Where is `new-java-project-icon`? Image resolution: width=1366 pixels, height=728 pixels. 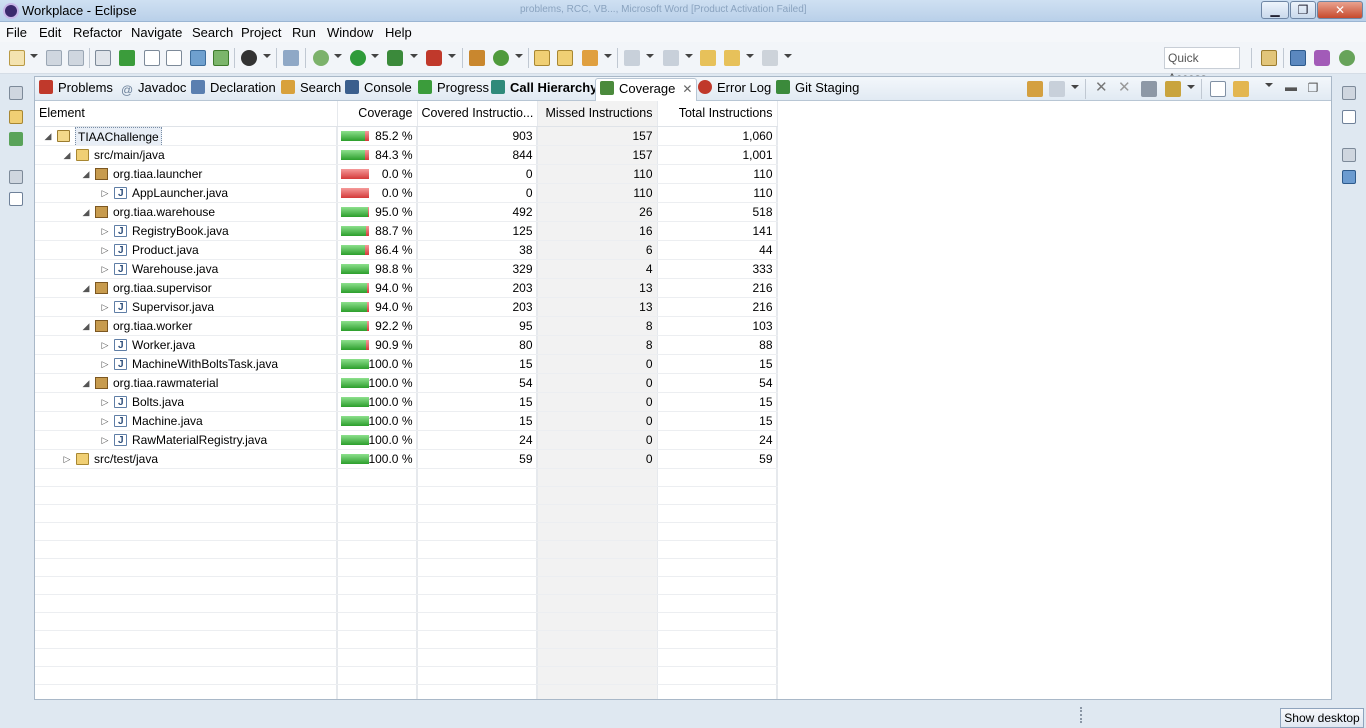
new-java-project-icon is located at coordinates (477, 58).